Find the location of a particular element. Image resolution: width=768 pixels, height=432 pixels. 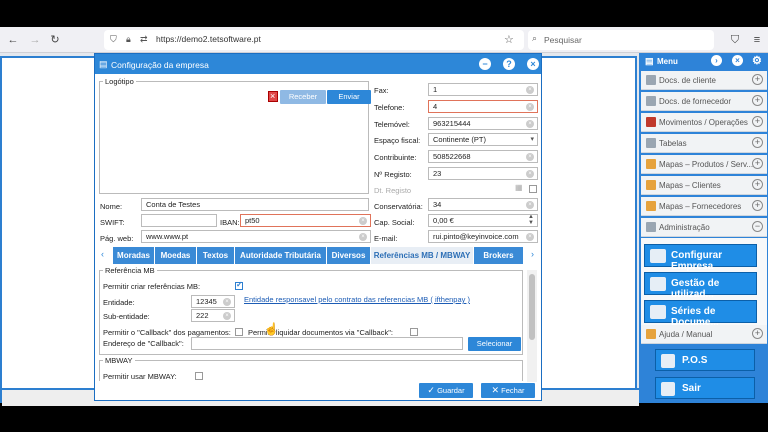

menu-item-tabelas: Tabelas + is located at coordinates (704, 143).